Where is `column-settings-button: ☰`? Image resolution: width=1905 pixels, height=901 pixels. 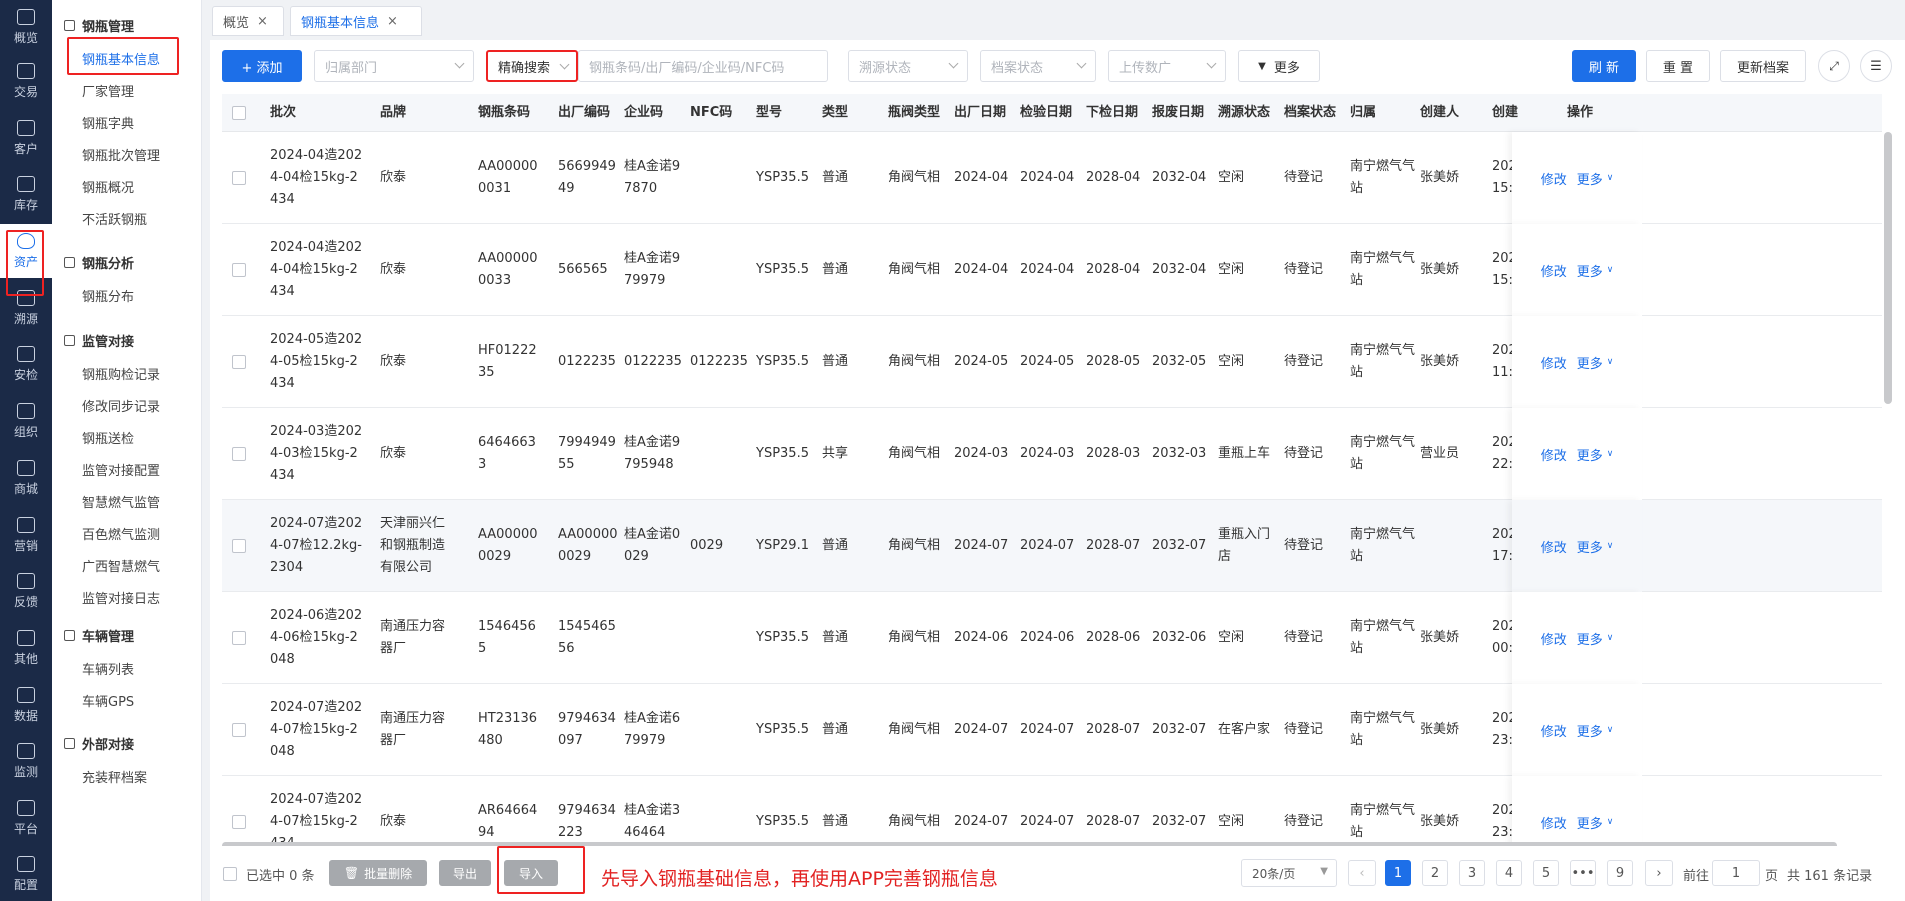 column-settings-button: ☰ is located at coordinates (1876, 66).